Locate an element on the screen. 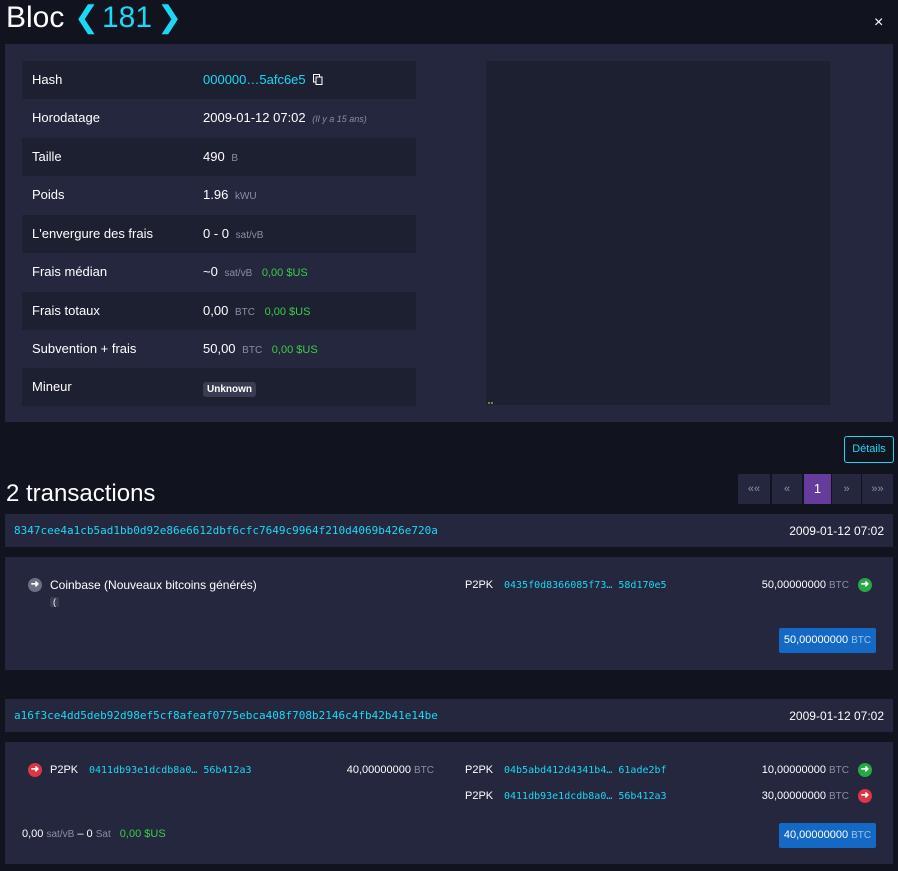 The height and width of the screenshot is (871, 898). fee-unit: Sat is located at coordinates (103, 834).